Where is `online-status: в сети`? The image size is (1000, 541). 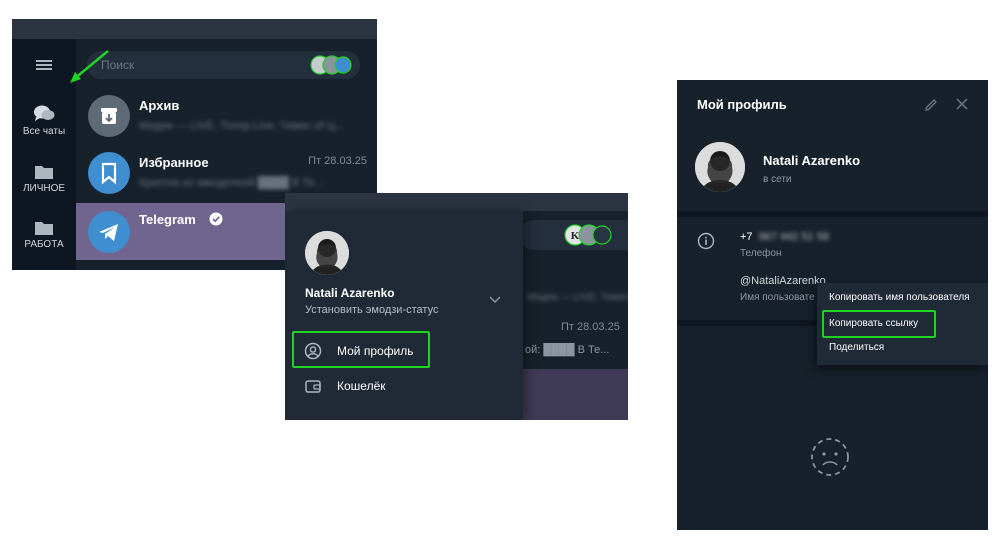
online-status: в сети is located at coordinates (777, 179).